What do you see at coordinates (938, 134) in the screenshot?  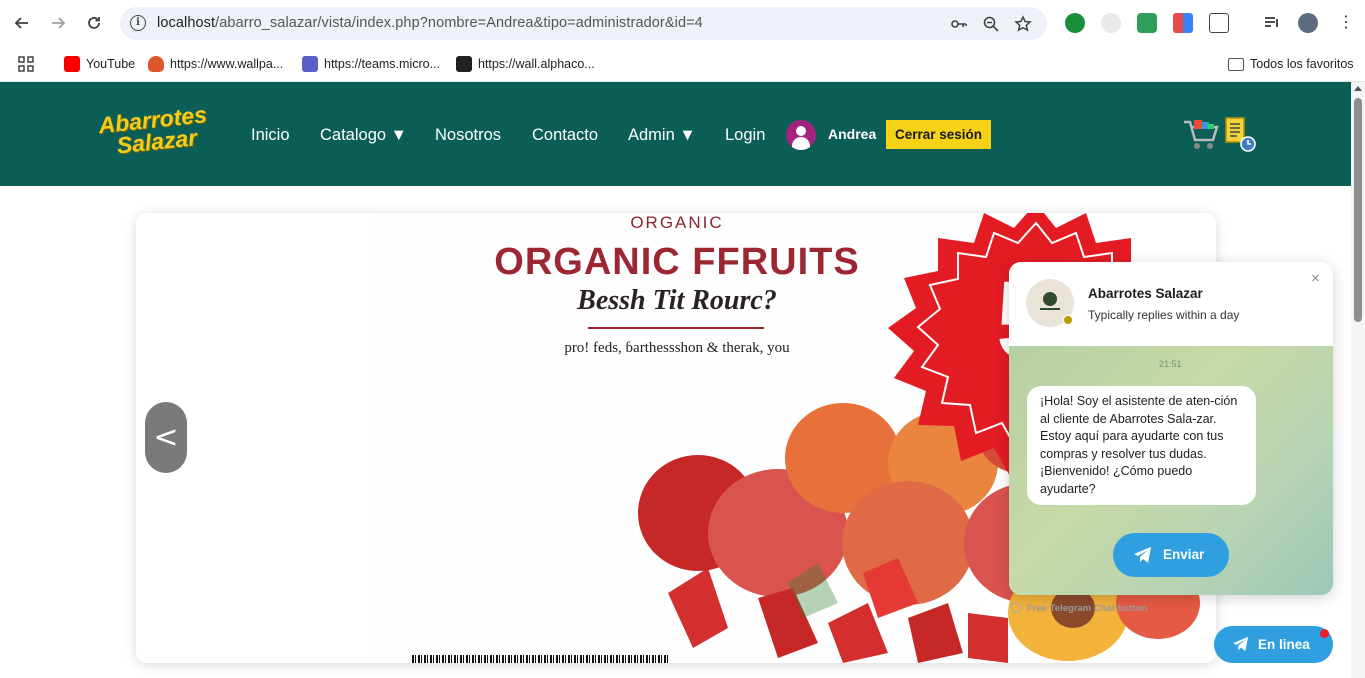 I see `logout-button: Cerrar sesión` at bounding box center [938, 134].